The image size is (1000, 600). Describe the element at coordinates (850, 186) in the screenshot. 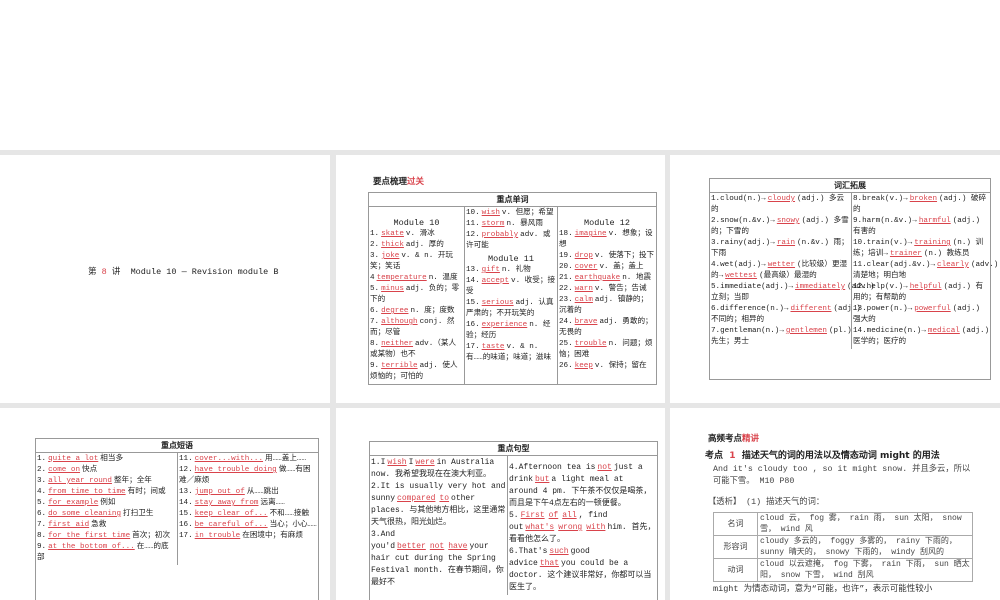

I see `table-title: 词汇拓展` at that location.